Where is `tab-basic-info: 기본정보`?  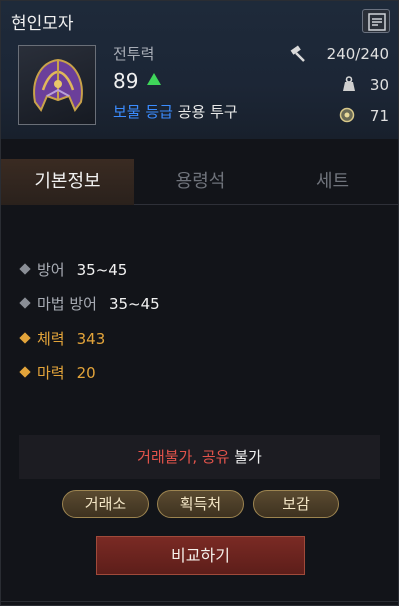 tab-basic-info: 기본정보 is located at coordinates (67, 182).